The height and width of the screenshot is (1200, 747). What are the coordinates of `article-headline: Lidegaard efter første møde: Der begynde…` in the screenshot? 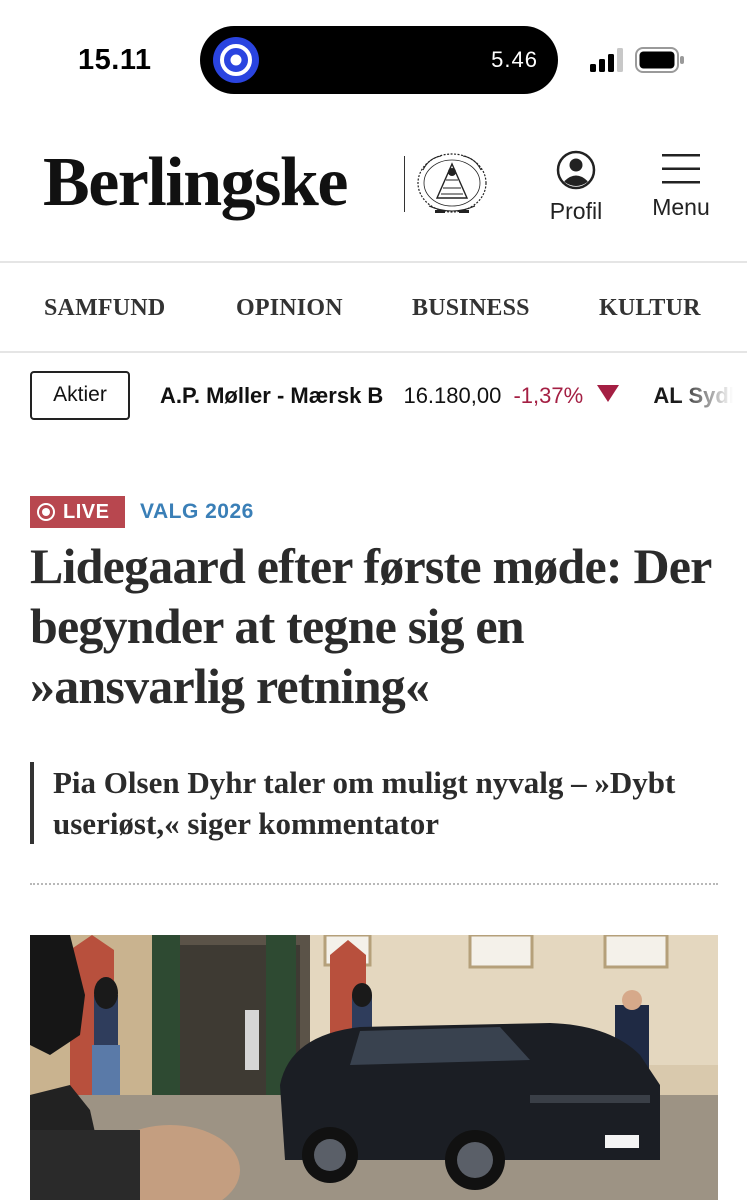 It's located at (375, 626).